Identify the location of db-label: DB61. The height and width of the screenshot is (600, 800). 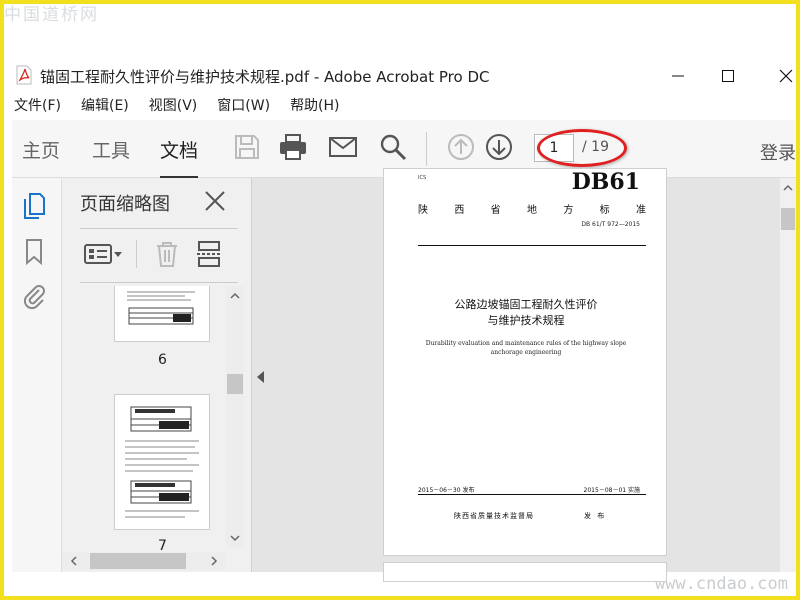
(605, 182).